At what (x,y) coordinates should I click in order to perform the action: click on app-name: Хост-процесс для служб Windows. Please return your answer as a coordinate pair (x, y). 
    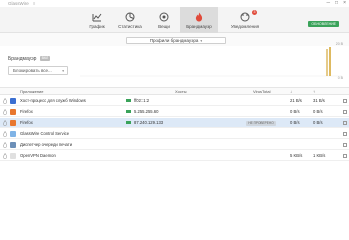
    Looking at the image, I should click on (53, 100).